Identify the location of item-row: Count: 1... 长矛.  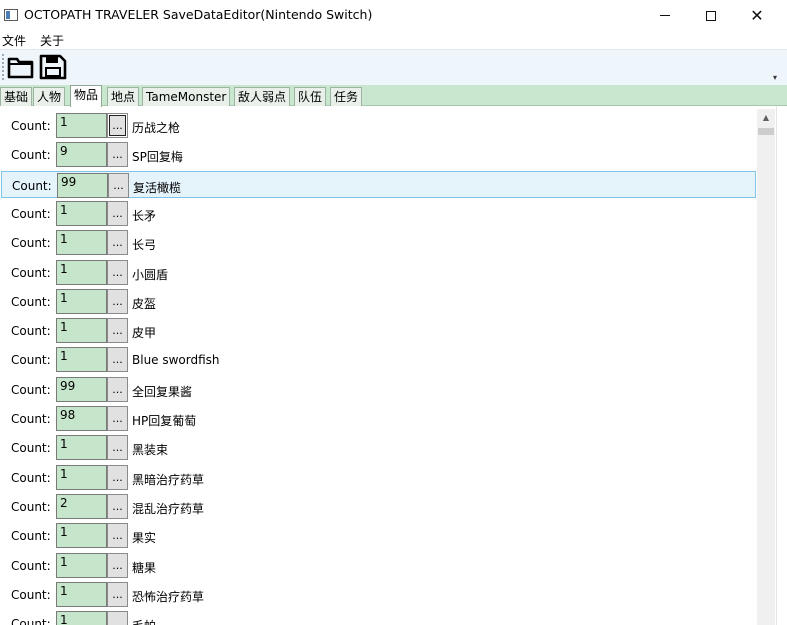
(378, 213).